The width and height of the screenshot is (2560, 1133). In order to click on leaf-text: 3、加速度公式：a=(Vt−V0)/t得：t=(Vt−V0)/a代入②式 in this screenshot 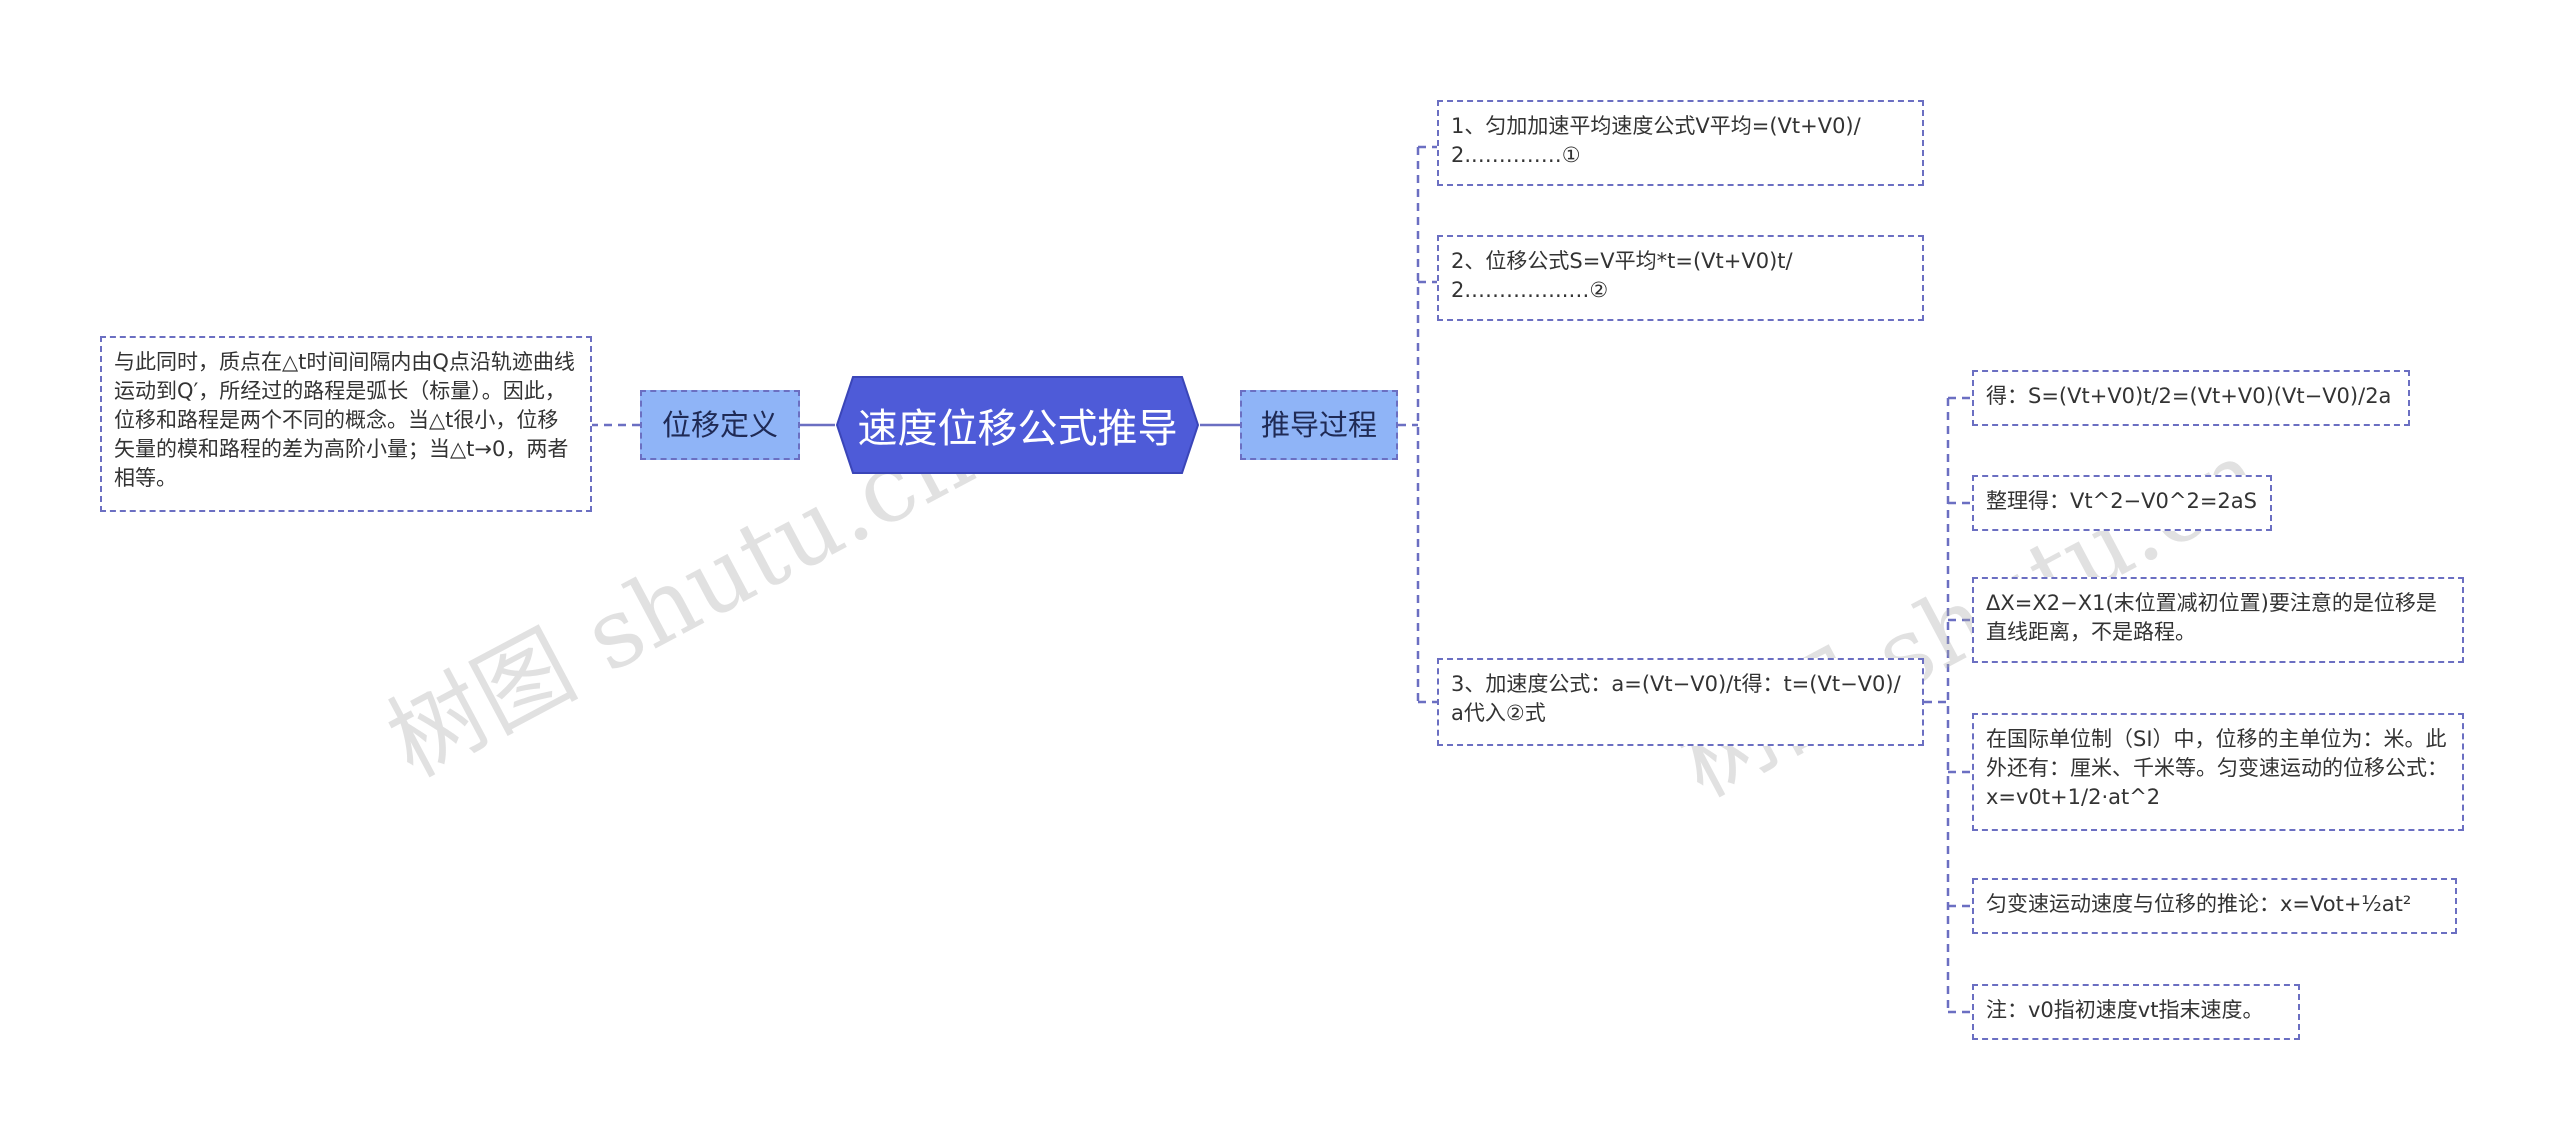, I will do `click(1676, 698)`.